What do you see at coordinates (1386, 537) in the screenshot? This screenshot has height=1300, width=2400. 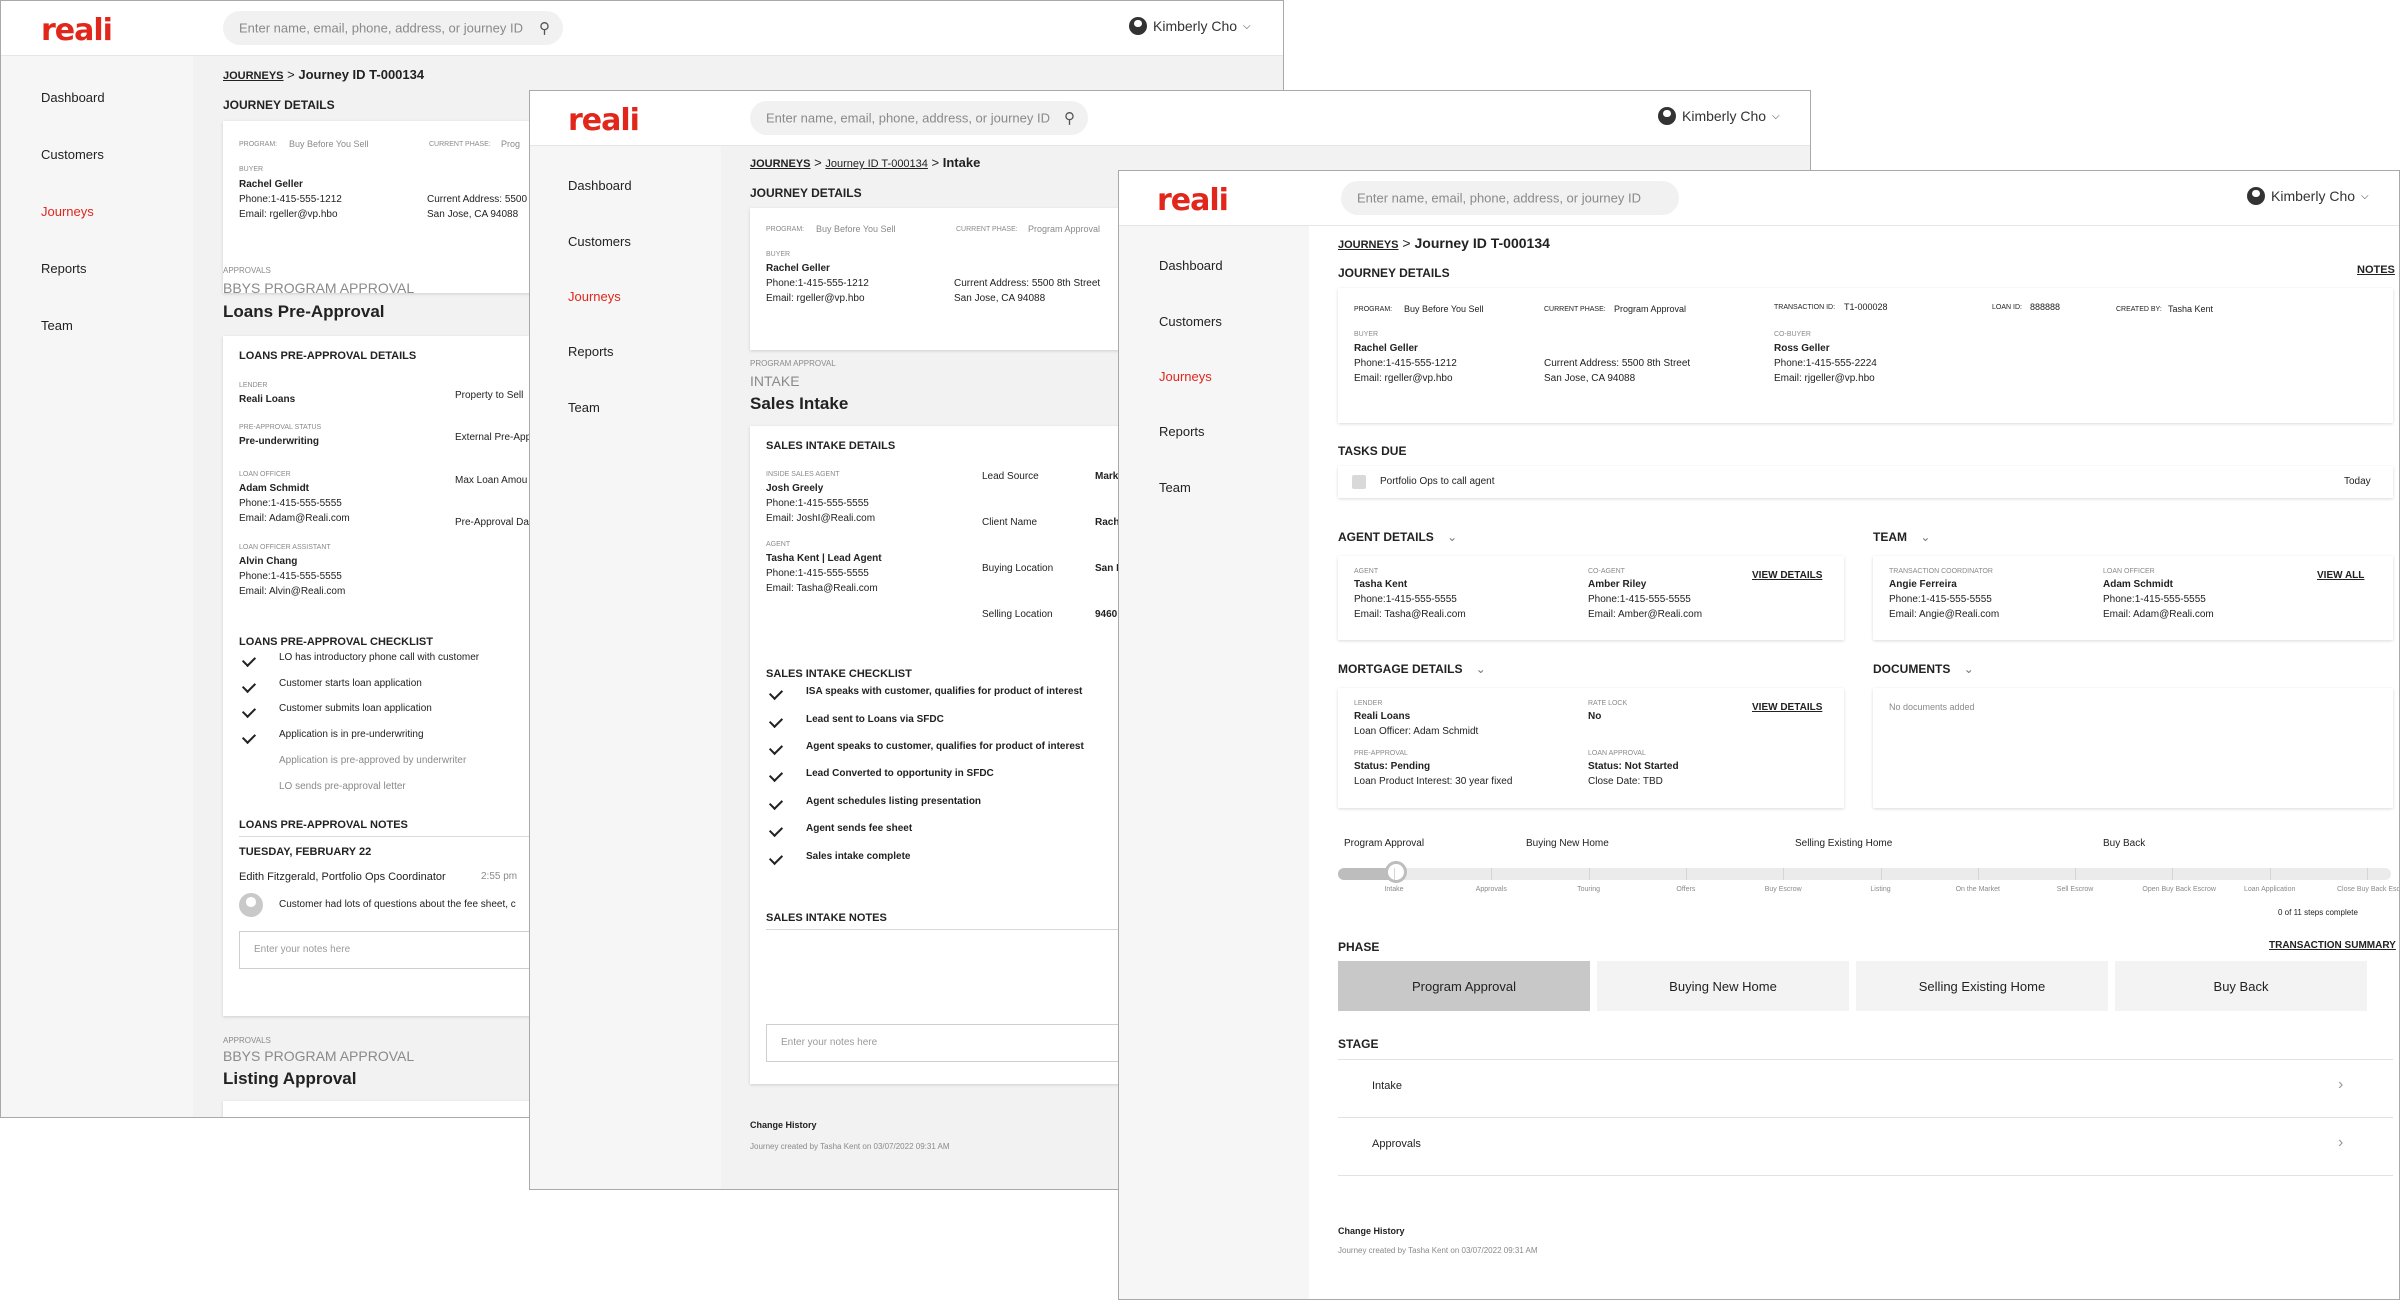 I see `agent-details-label: AGENT DETAILS` at bounding box center [1386, 537].